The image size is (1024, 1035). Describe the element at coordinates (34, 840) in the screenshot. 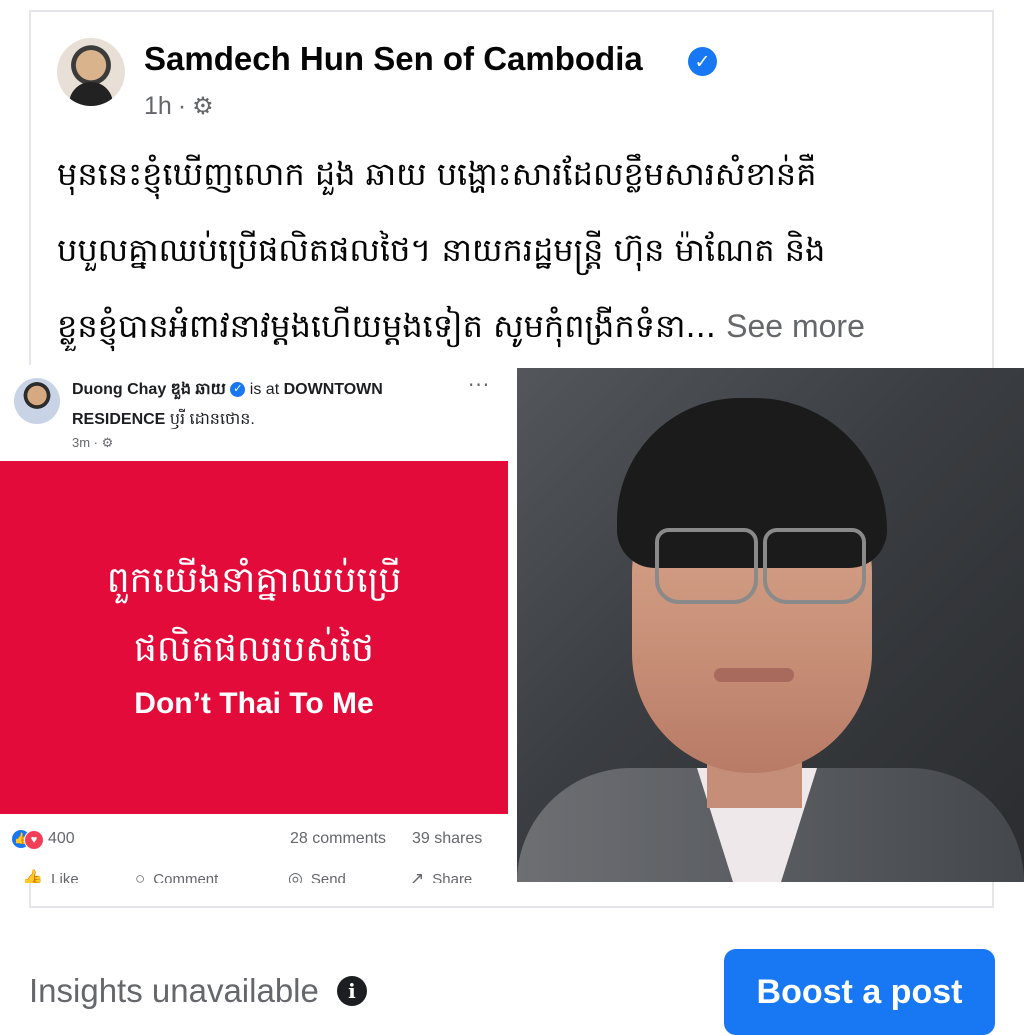

I see `love-reaction-icon: ♥` at that location.